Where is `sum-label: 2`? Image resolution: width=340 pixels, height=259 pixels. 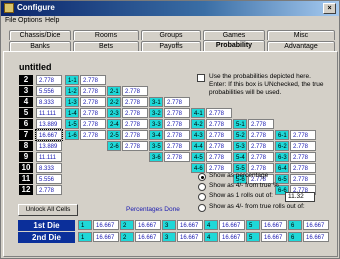 sum-label: 2 is located at coordinates (26, 80).